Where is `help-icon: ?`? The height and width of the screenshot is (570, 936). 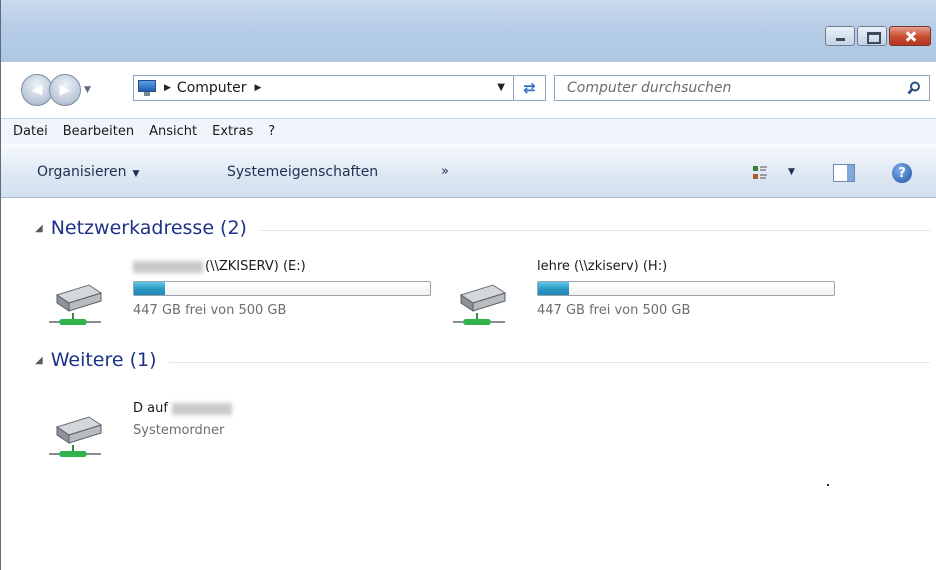
help-icon: ? is located at coordinates (902, 173).